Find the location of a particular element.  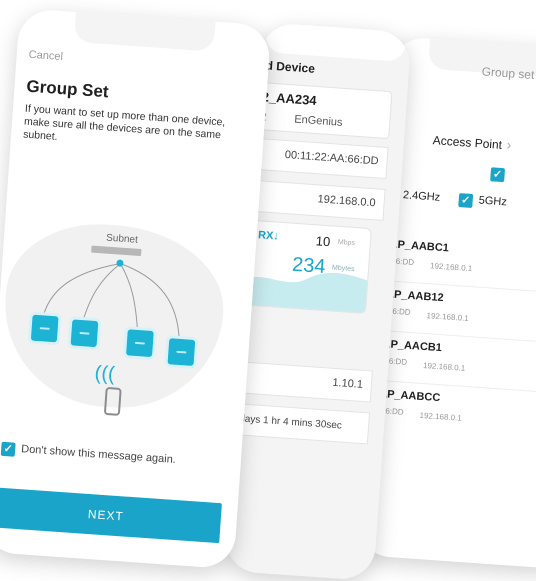

subnet-label: Subnet is located at coordinates (122, 239).